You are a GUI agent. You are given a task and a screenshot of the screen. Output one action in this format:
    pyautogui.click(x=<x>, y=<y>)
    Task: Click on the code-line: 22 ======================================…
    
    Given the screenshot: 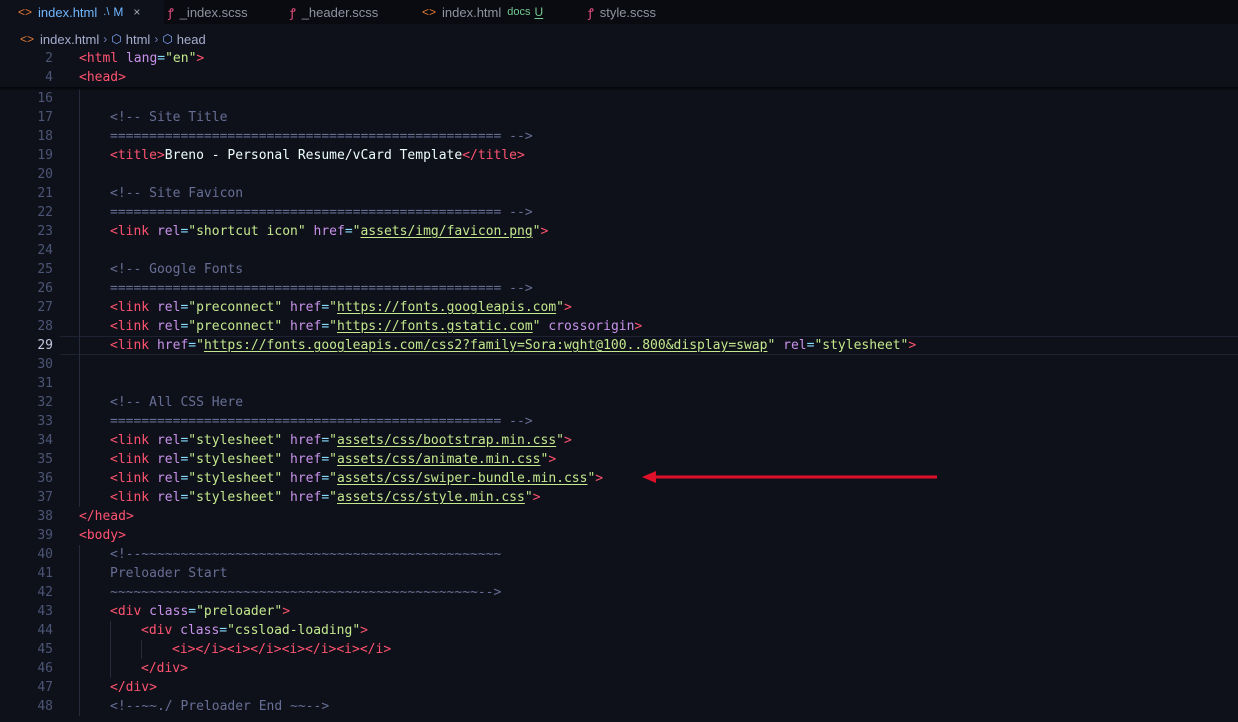 What is the action you would take?
    pyautogui.click(x=619, y=212)
    